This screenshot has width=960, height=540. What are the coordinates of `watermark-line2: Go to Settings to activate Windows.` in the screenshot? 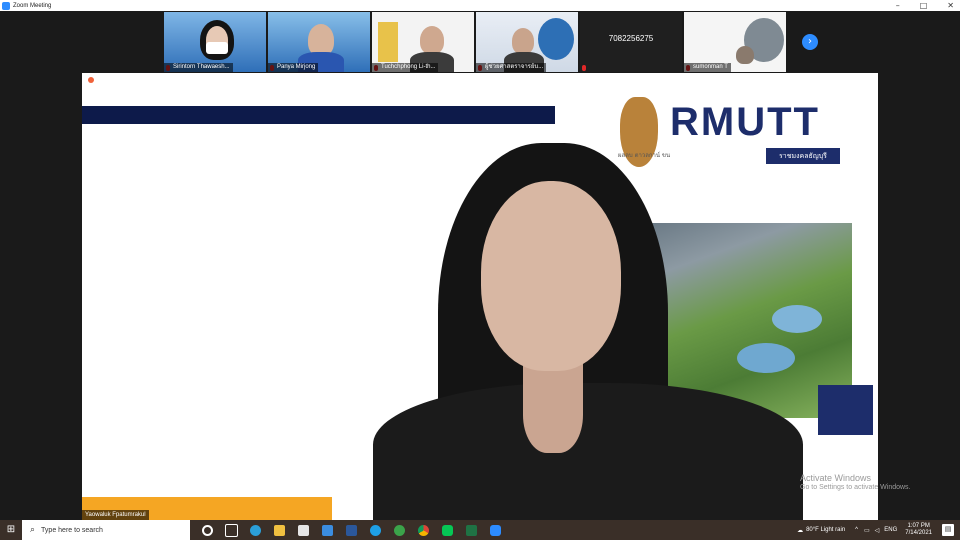 It's located at (855, 487).